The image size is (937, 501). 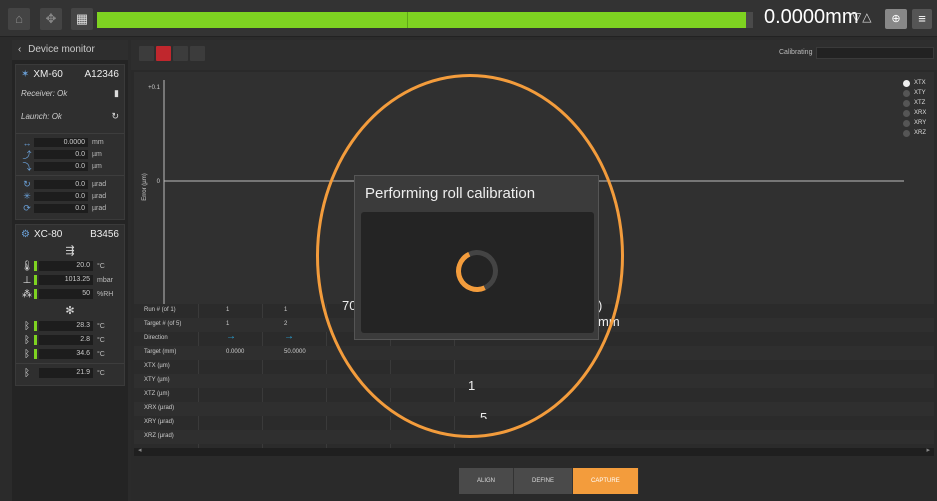 I want to click on legend-item-xrx: XRX, so click(x=918, y=113).